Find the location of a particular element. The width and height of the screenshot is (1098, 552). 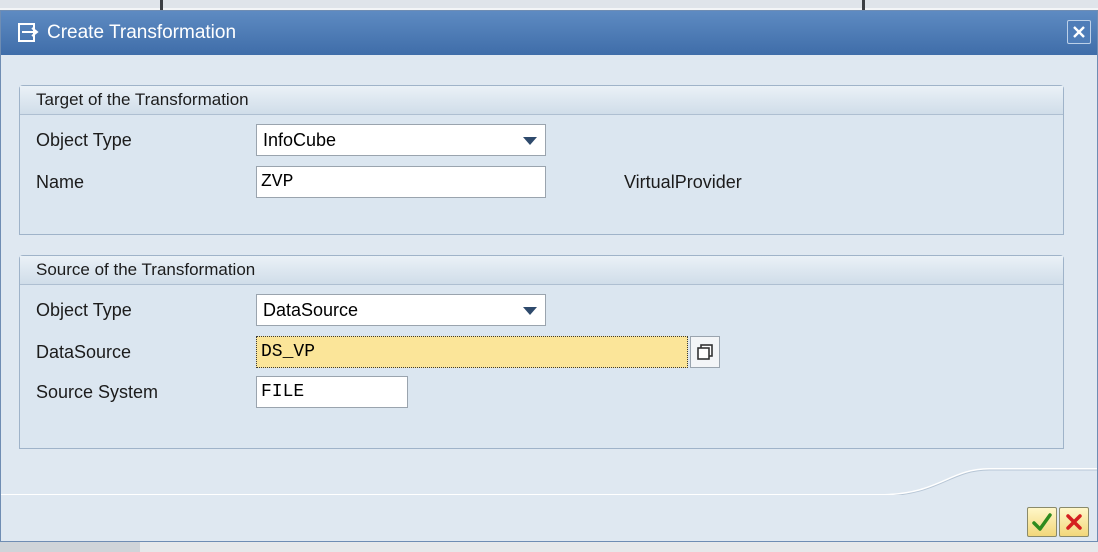

target-object-type-value: InfoCube is located at coordinates (300, 140).